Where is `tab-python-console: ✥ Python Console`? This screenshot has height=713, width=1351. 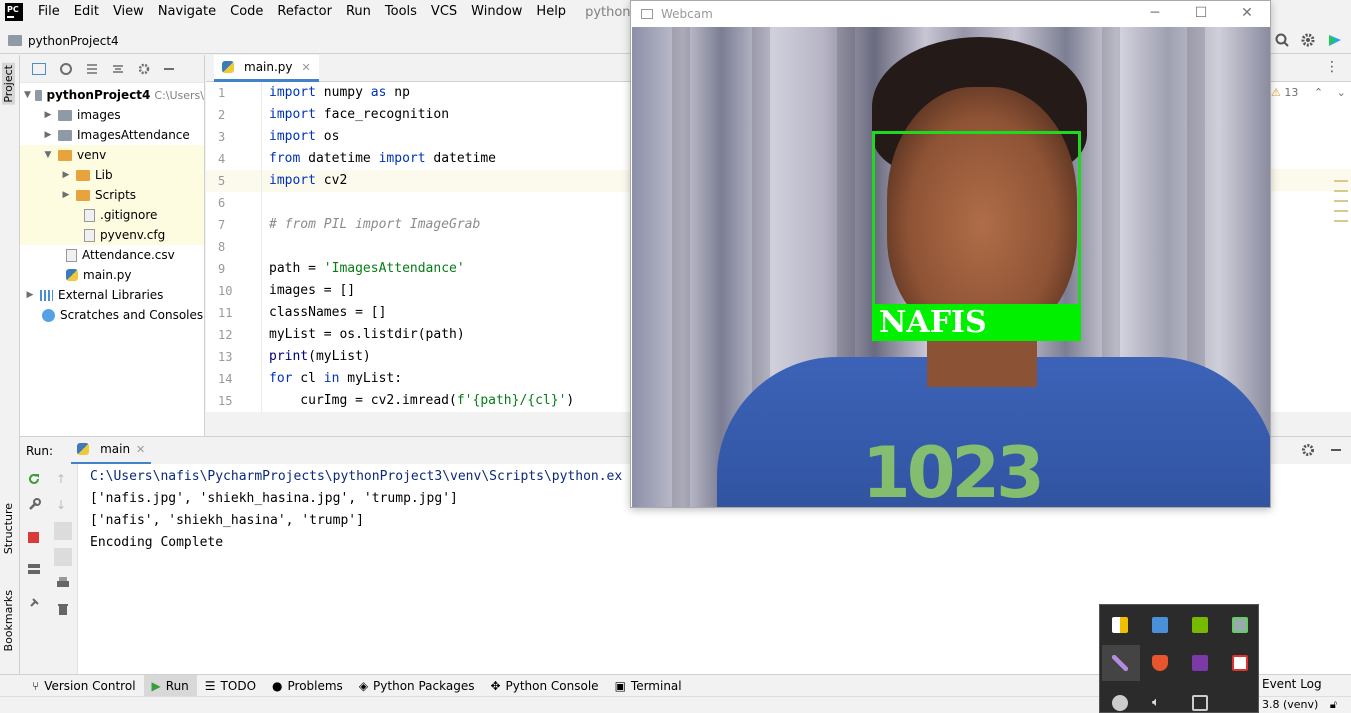
tab-python-console: ✥ Python Console is located at coordinates (544, 686).